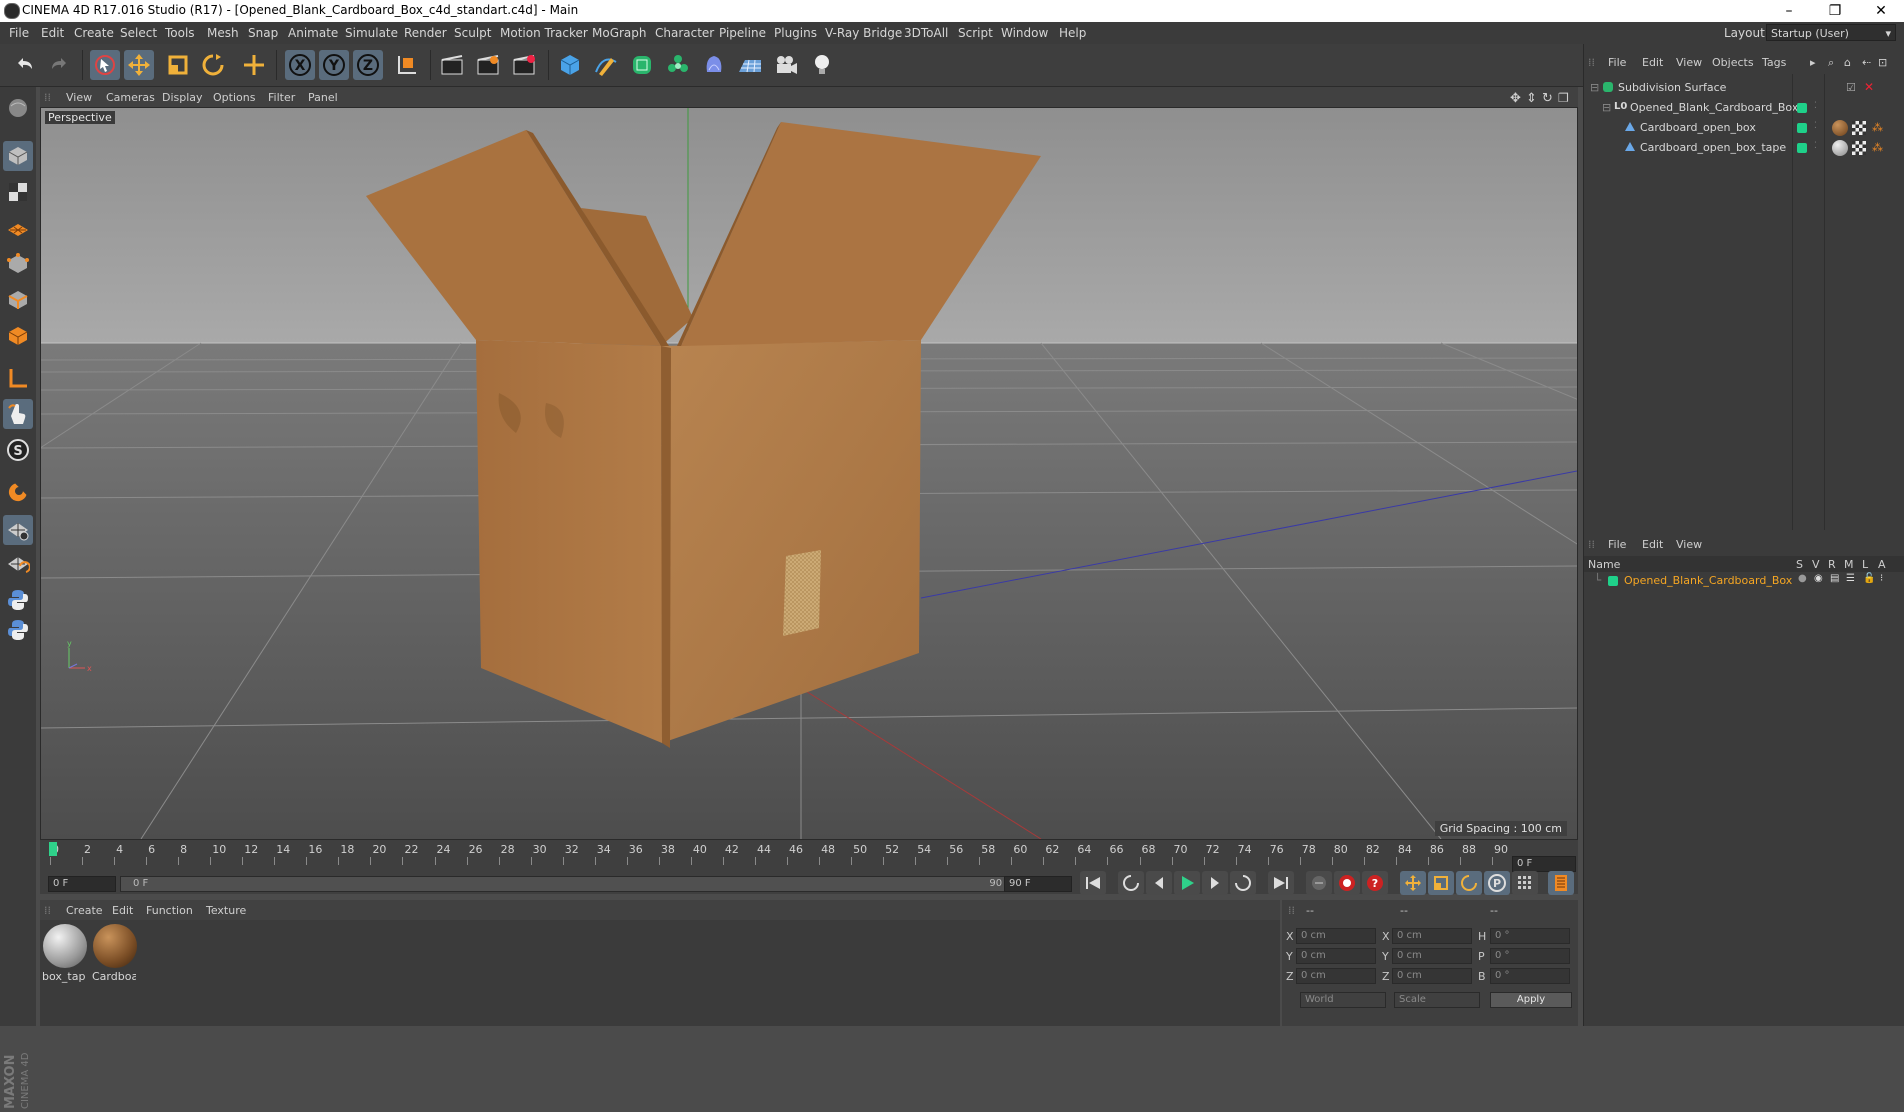  What do you see at coordinates (1336, 956) in the screenshot?
I see `position-y-field: 0 cm` at bounding box center [1336, 956].